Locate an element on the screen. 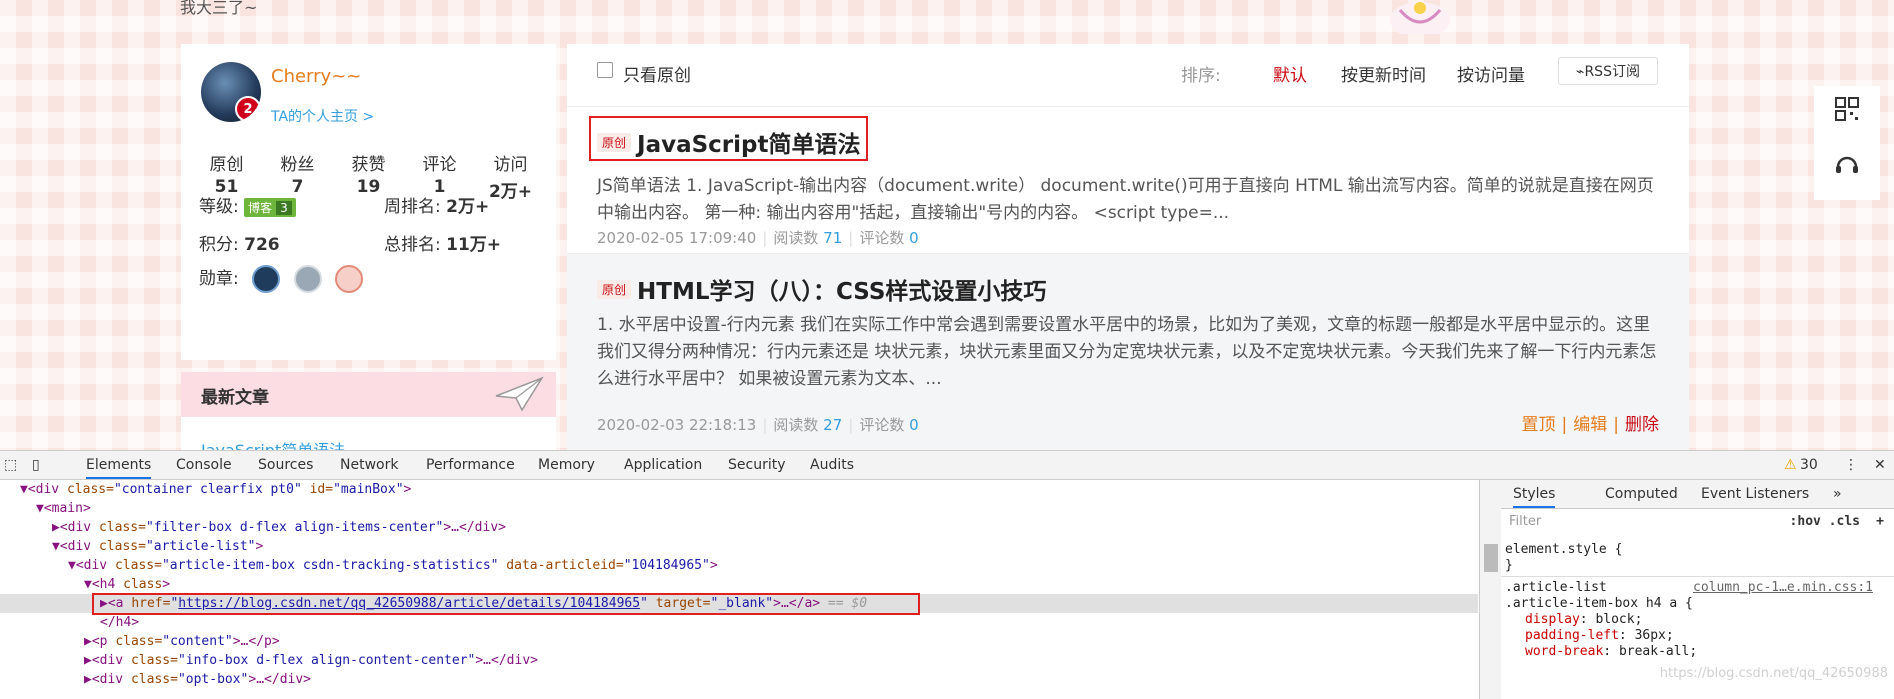 This screenshot has width=1894, height=699. add-rule-icon: + is located at coordinates (1880, 521).